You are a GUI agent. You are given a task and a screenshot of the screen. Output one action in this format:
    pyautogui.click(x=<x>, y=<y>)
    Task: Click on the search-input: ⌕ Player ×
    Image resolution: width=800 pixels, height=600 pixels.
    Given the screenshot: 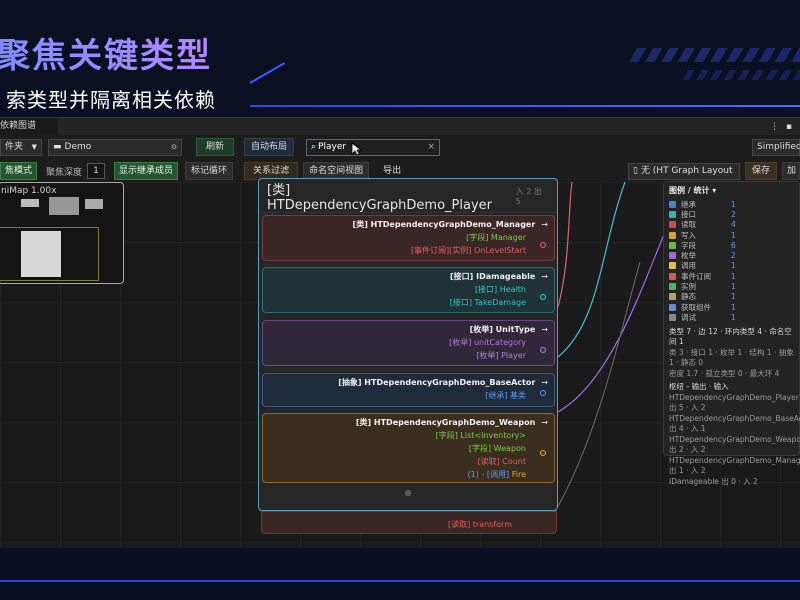 What is the action you would take?
    pyautogui.click(x=373, y=147)
    